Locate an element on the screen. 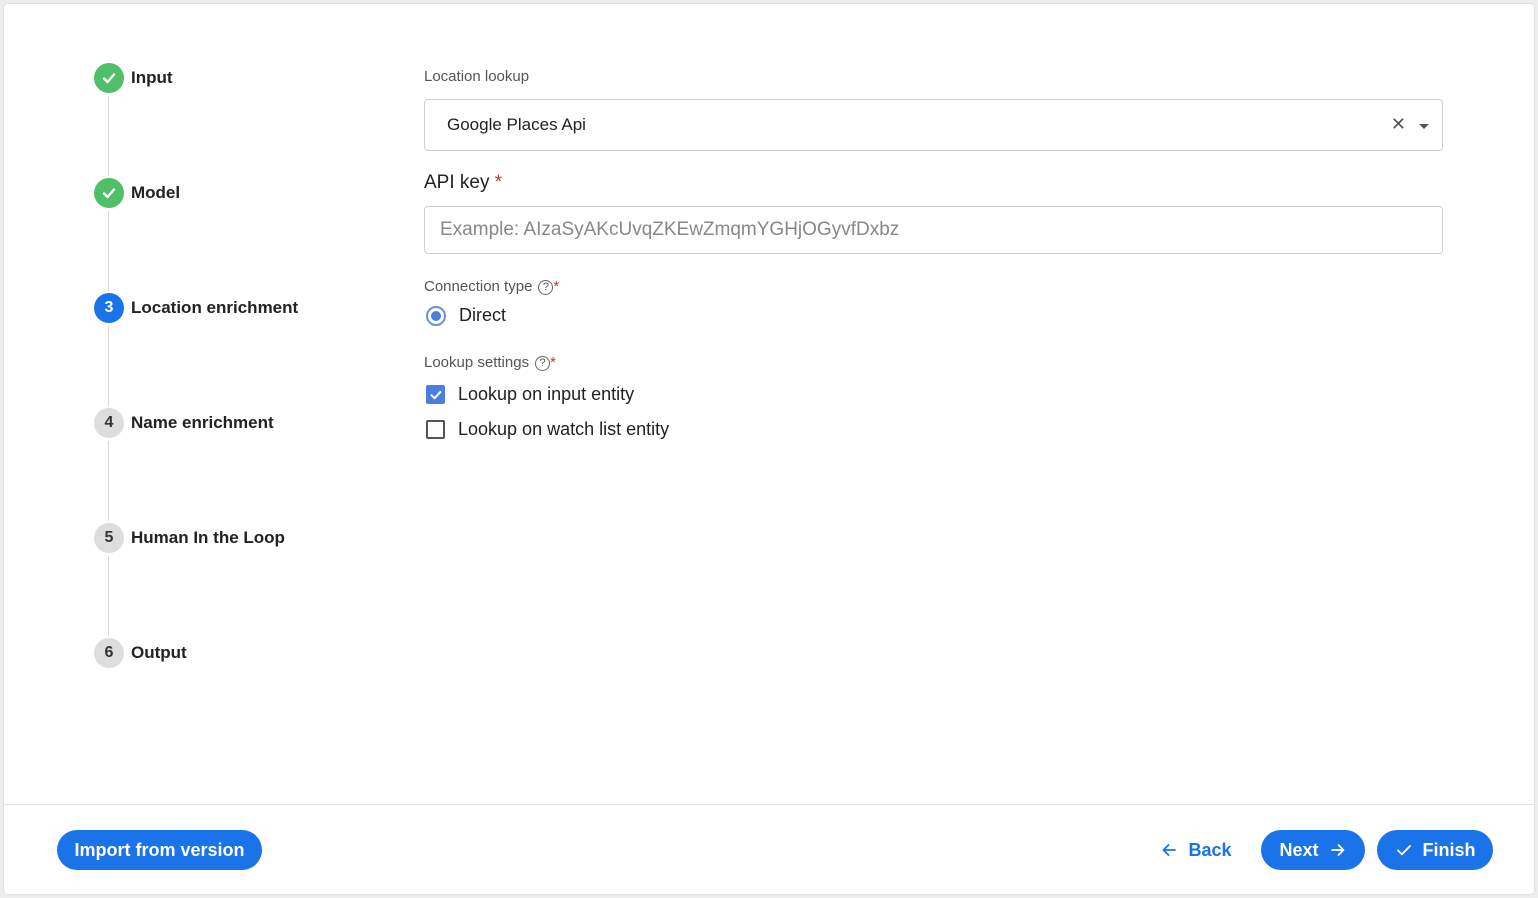 This screenshot has height=898, width=1538. step-location-enrichment: 3 Location enrichment is located at coordinates (196, 308).